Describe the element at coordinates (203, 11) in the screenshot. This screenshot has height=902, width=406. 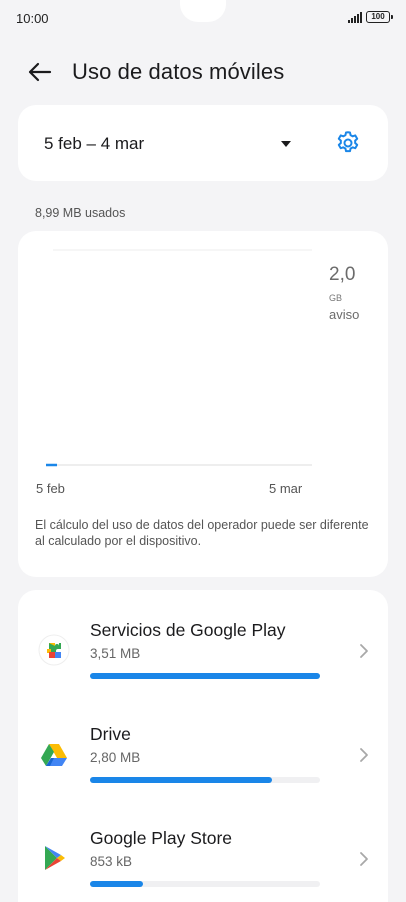
I see `camera-notch` at that location.